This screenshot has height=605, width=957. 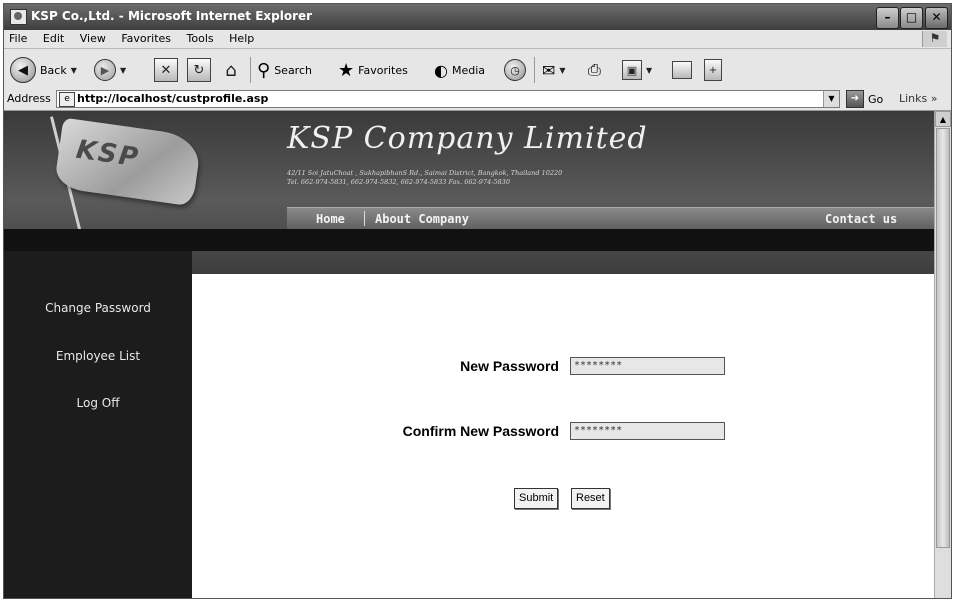 What do you see at coordinates (943, 338) in the screenshot?
I see `scroll-thumb` at bounding box center [943, 338].